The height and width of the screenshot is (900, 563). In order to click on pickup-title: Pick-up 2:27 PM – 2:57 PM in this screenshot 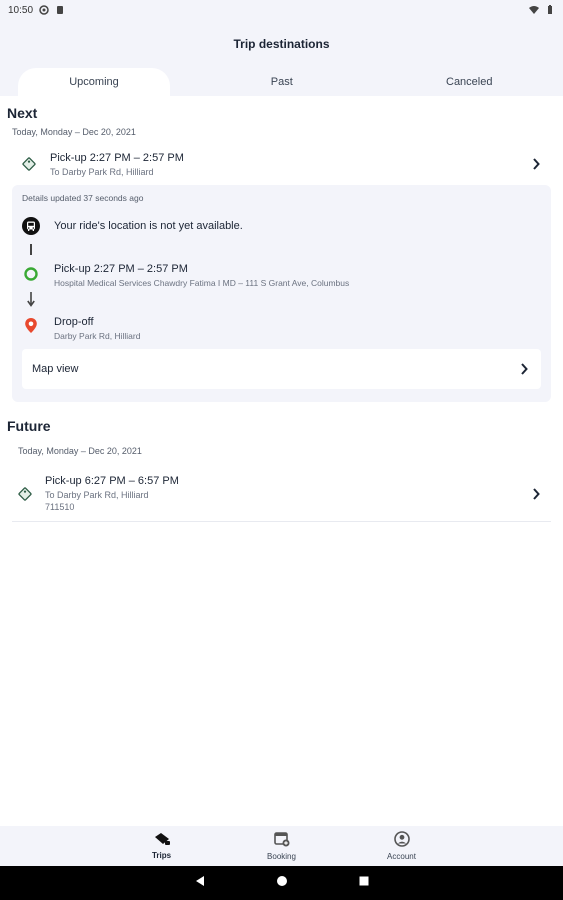, I will do `click(121, 269)`.